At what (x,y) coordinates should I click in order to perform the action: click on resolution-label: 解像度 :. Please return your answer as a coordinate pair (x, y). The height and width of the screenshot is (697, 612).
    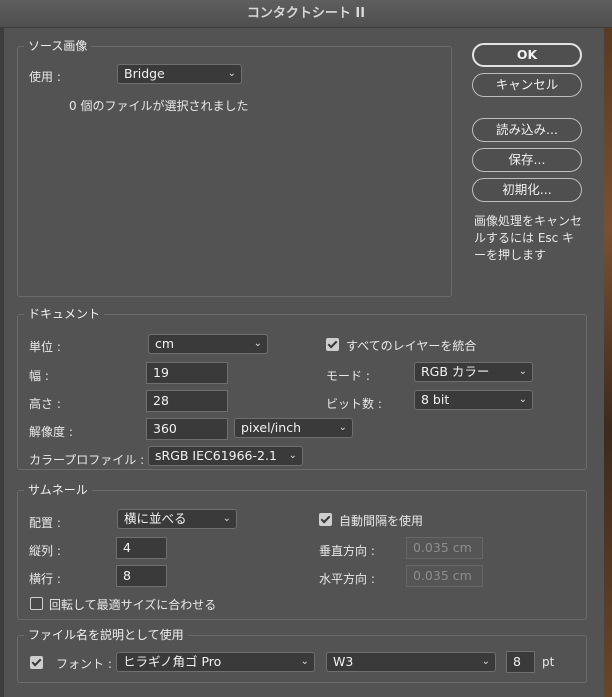
    Looking at the image, I should click on (51, 432).